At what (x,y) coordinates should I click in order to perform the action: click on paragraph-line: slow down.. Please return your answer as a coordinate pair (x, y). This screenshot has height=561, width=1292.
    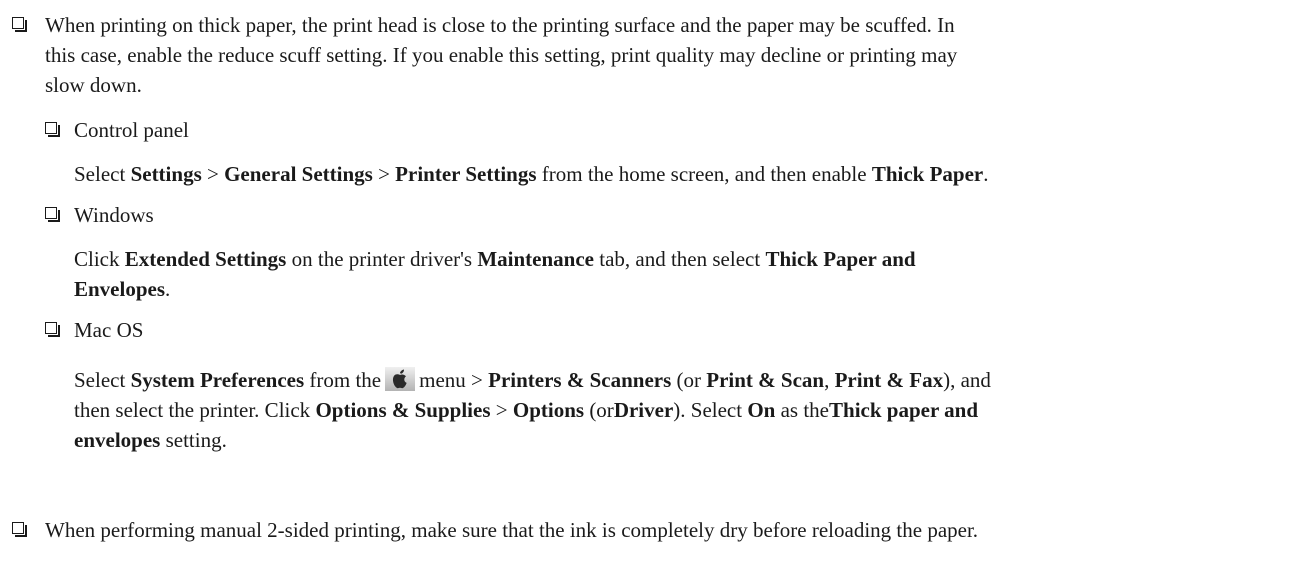
    Looking at the image, I should click on (93, 85).